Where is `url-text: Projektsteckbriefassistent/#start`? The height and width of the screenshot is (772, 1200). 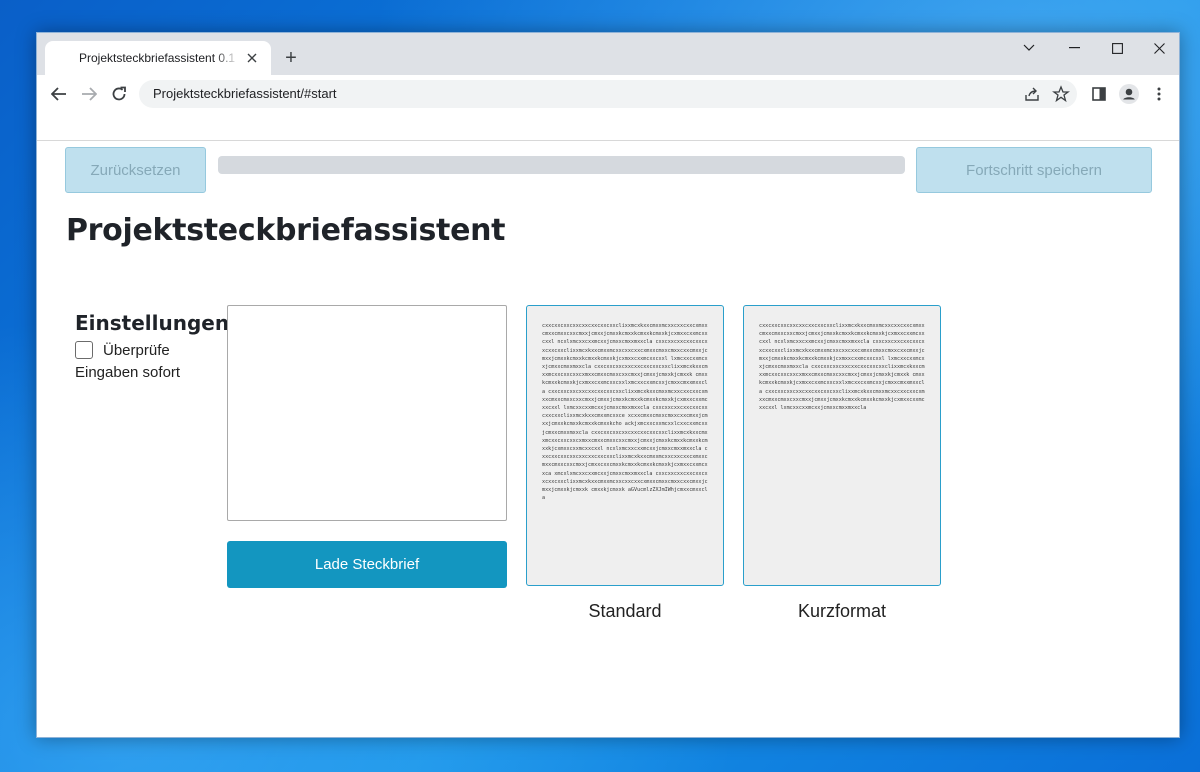 url-text: Projektsteckbriefassistent/#start is located at coordinates (245, 93).